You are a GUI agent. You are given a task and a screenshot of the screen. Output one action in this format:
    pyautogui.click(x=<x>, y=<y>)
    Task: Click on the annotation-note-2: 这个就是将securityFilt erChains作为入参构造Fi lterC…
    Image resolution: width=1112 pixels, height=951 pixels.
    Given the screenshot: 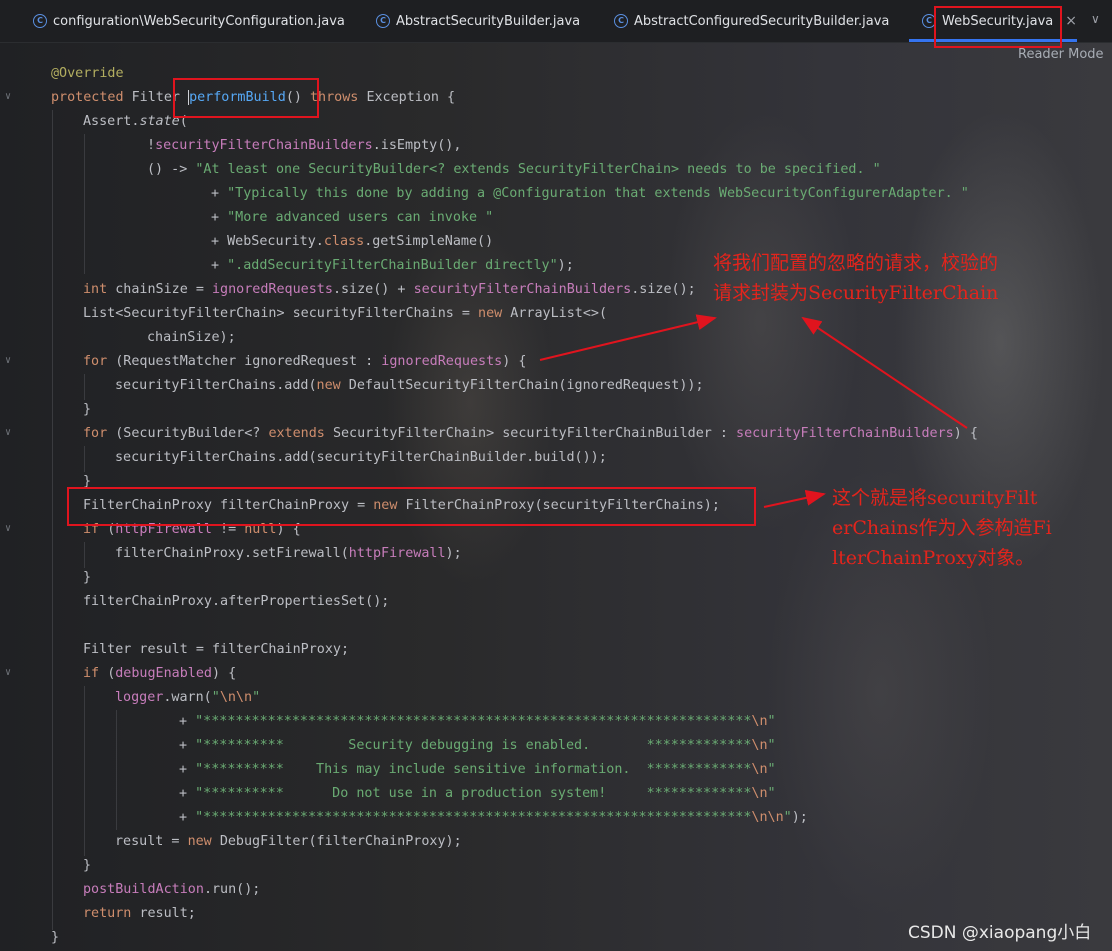 What is the action you would take?
    pyautogui.click(x=942, y=528)
    